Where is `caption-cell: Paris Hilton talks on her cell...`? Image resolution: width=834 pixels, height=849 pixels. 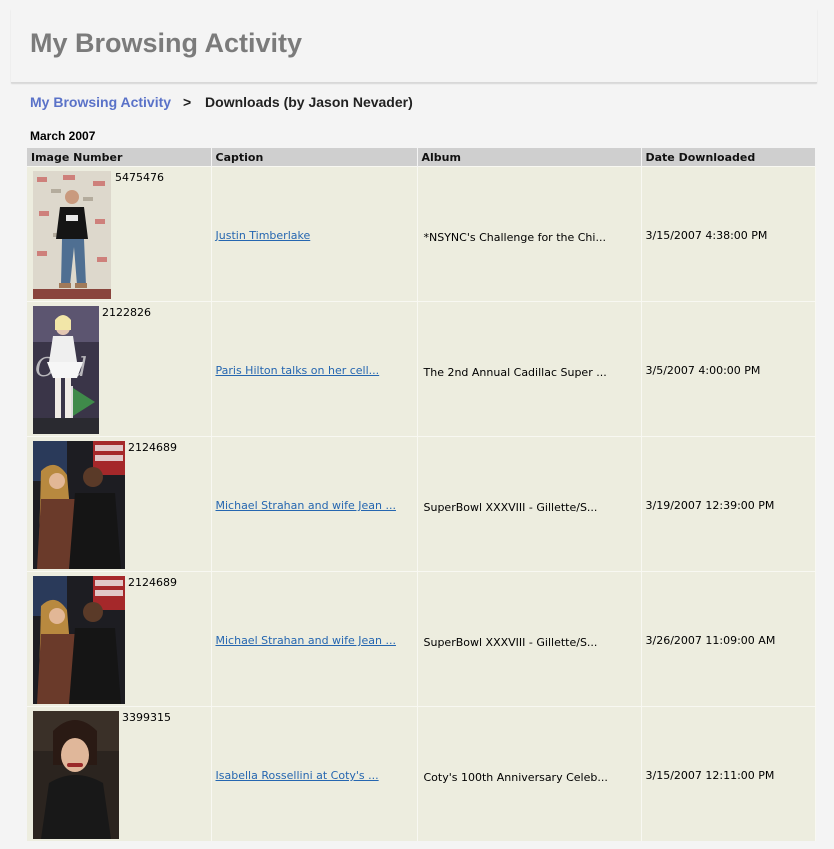
caption-cell: Paris Hilton talks on her cell... is located at coordinates (314, 369).